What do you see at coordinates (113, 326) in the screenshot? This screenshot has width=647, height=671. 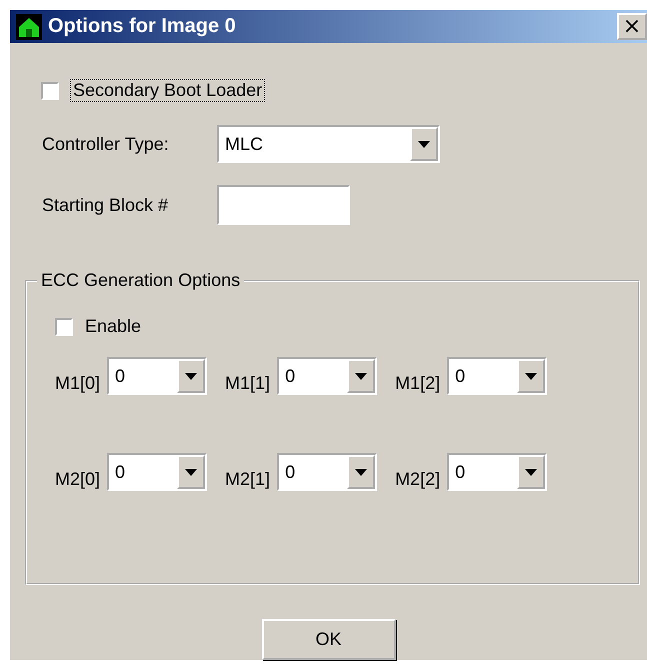 I see `checkbox-label: Enable` at bounding box center [113, 326].